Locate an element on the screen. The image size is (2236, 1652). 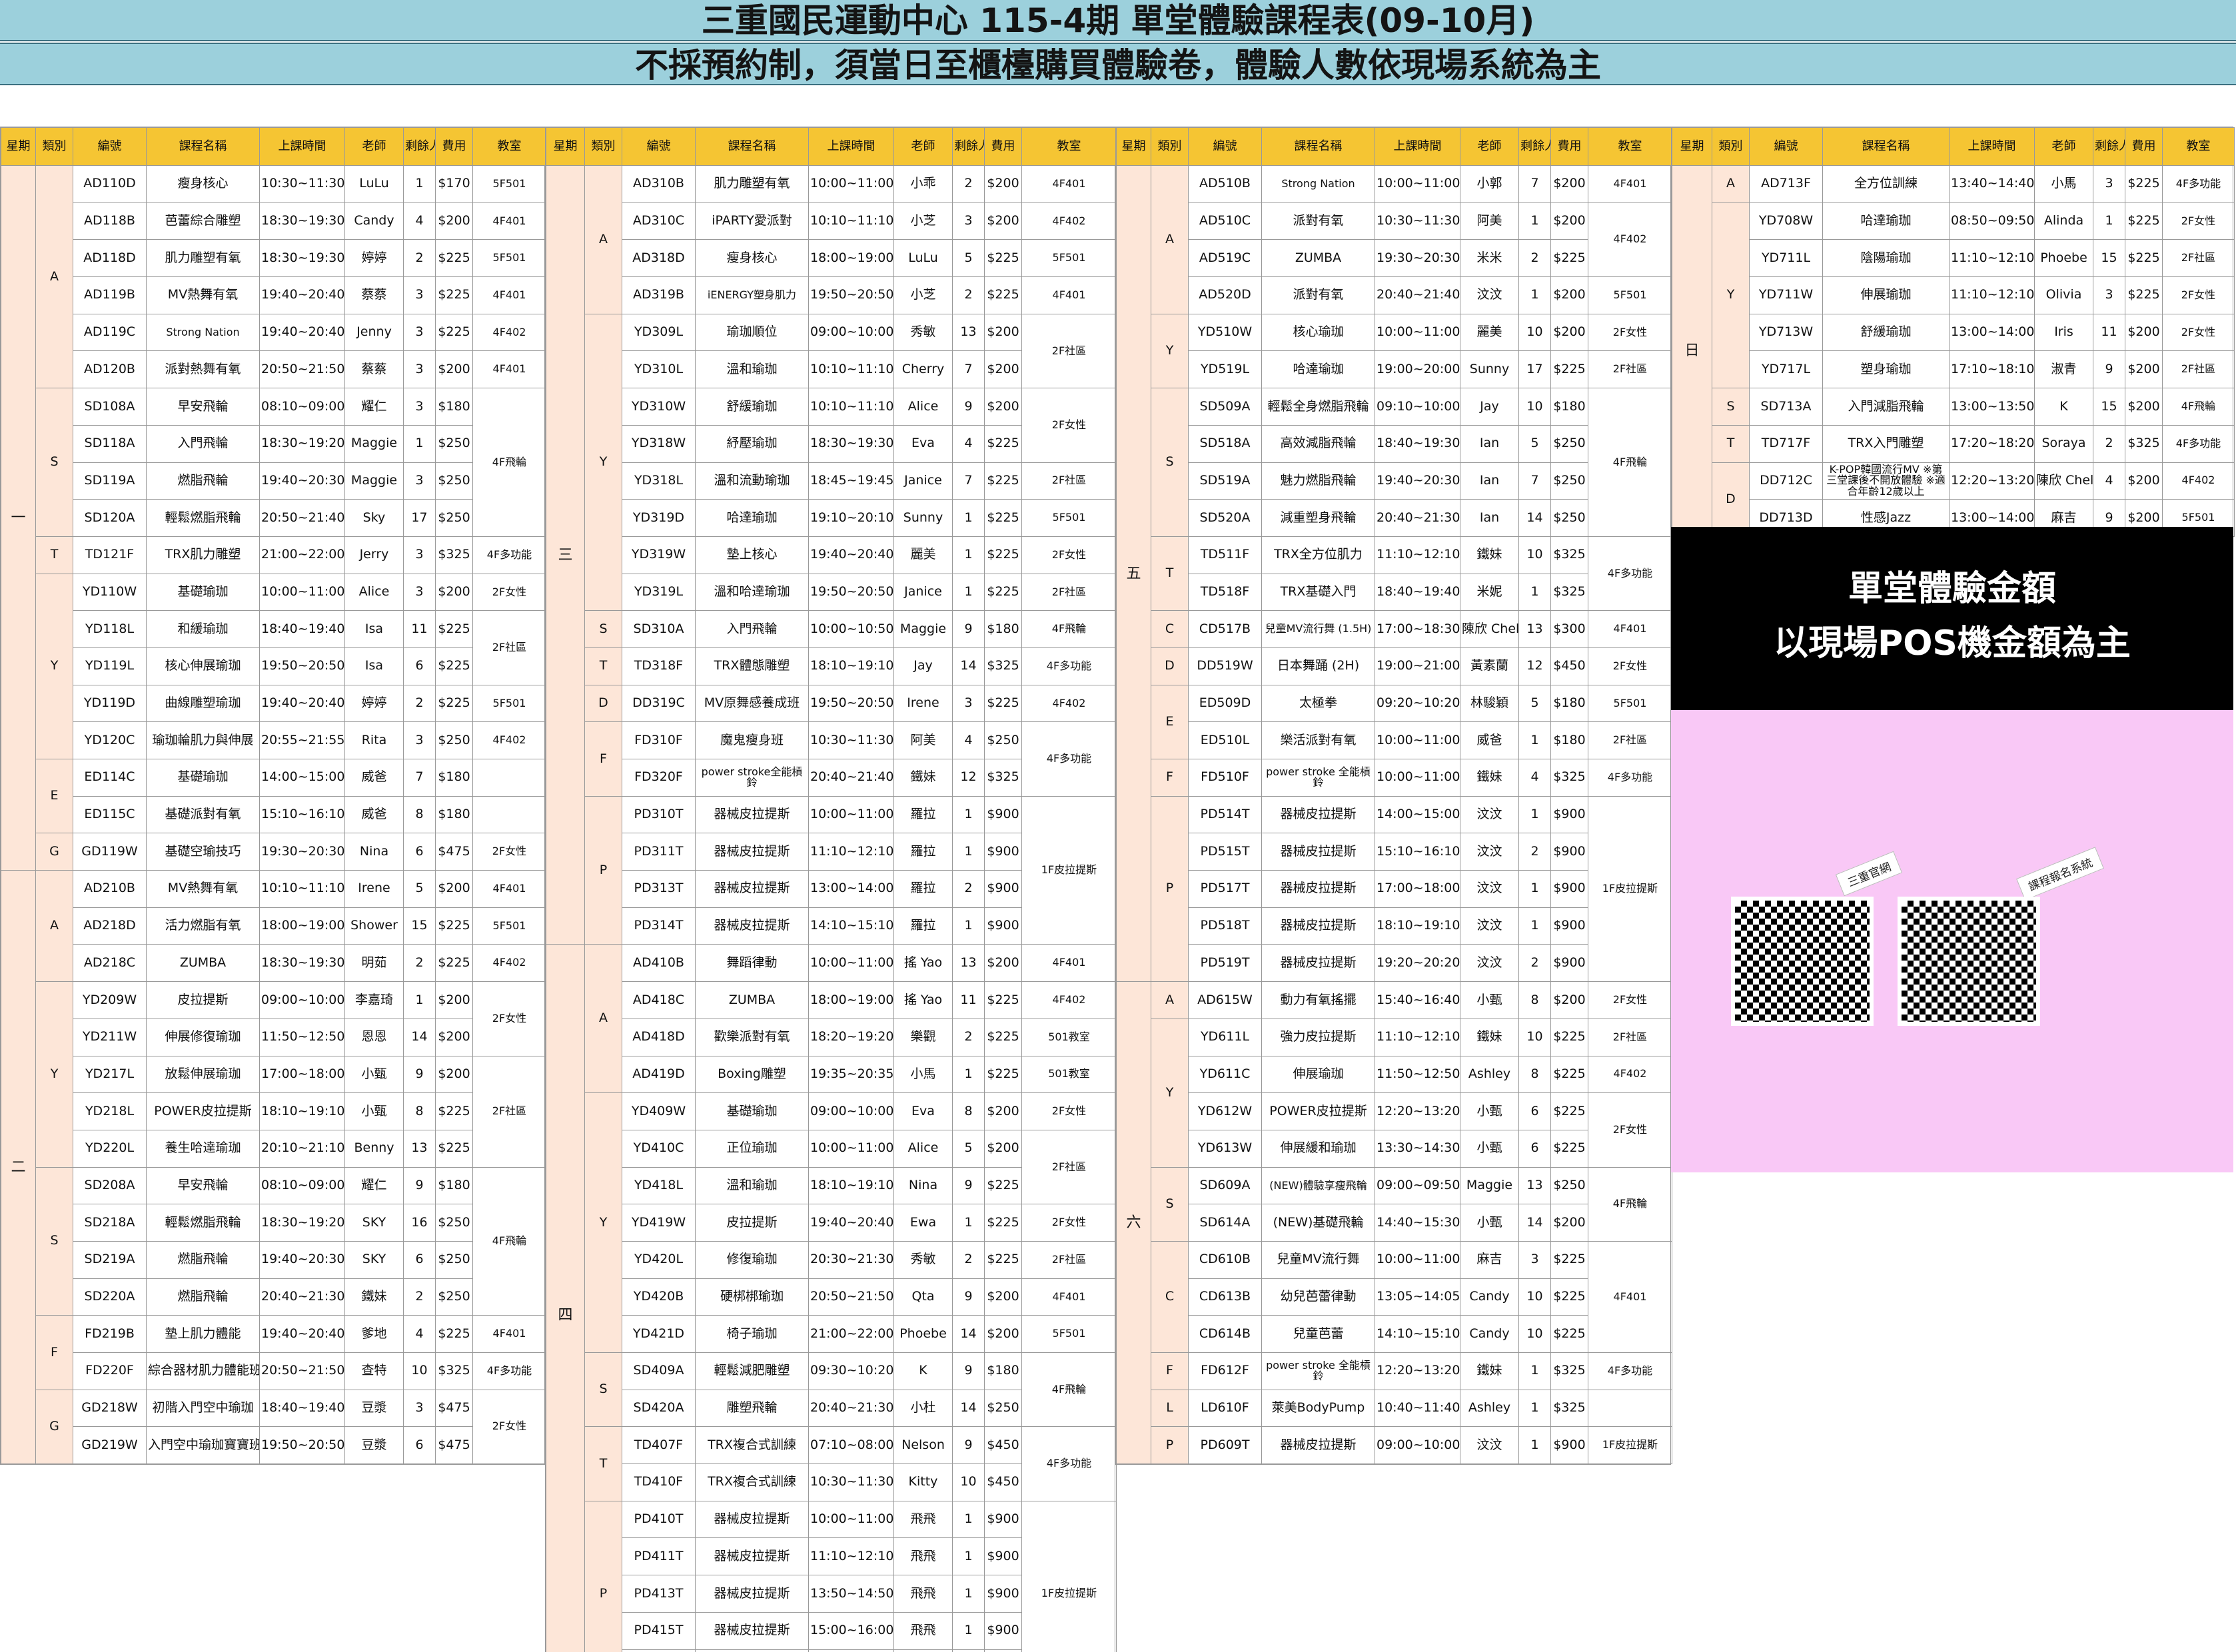
table-row: S SD108A 早安飛輪 08:10~09:00 耀仁 3 $180 4F飛輪 is located at coordinates (273, 462).